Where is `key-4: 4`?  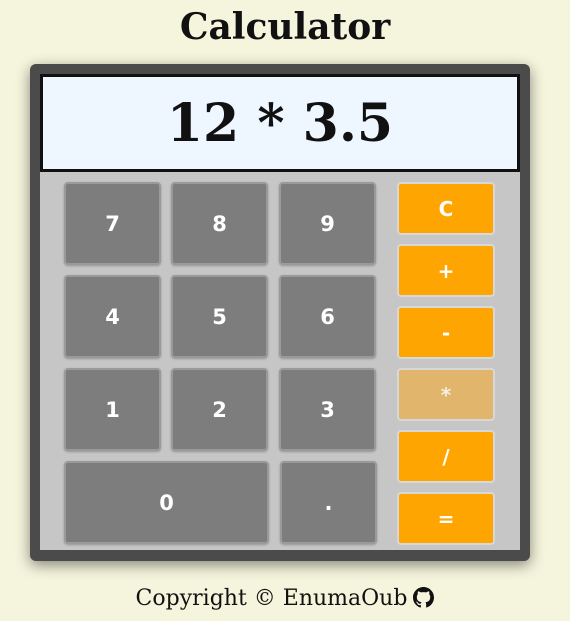
key-4: 4 is located at coordinates (112, 316).